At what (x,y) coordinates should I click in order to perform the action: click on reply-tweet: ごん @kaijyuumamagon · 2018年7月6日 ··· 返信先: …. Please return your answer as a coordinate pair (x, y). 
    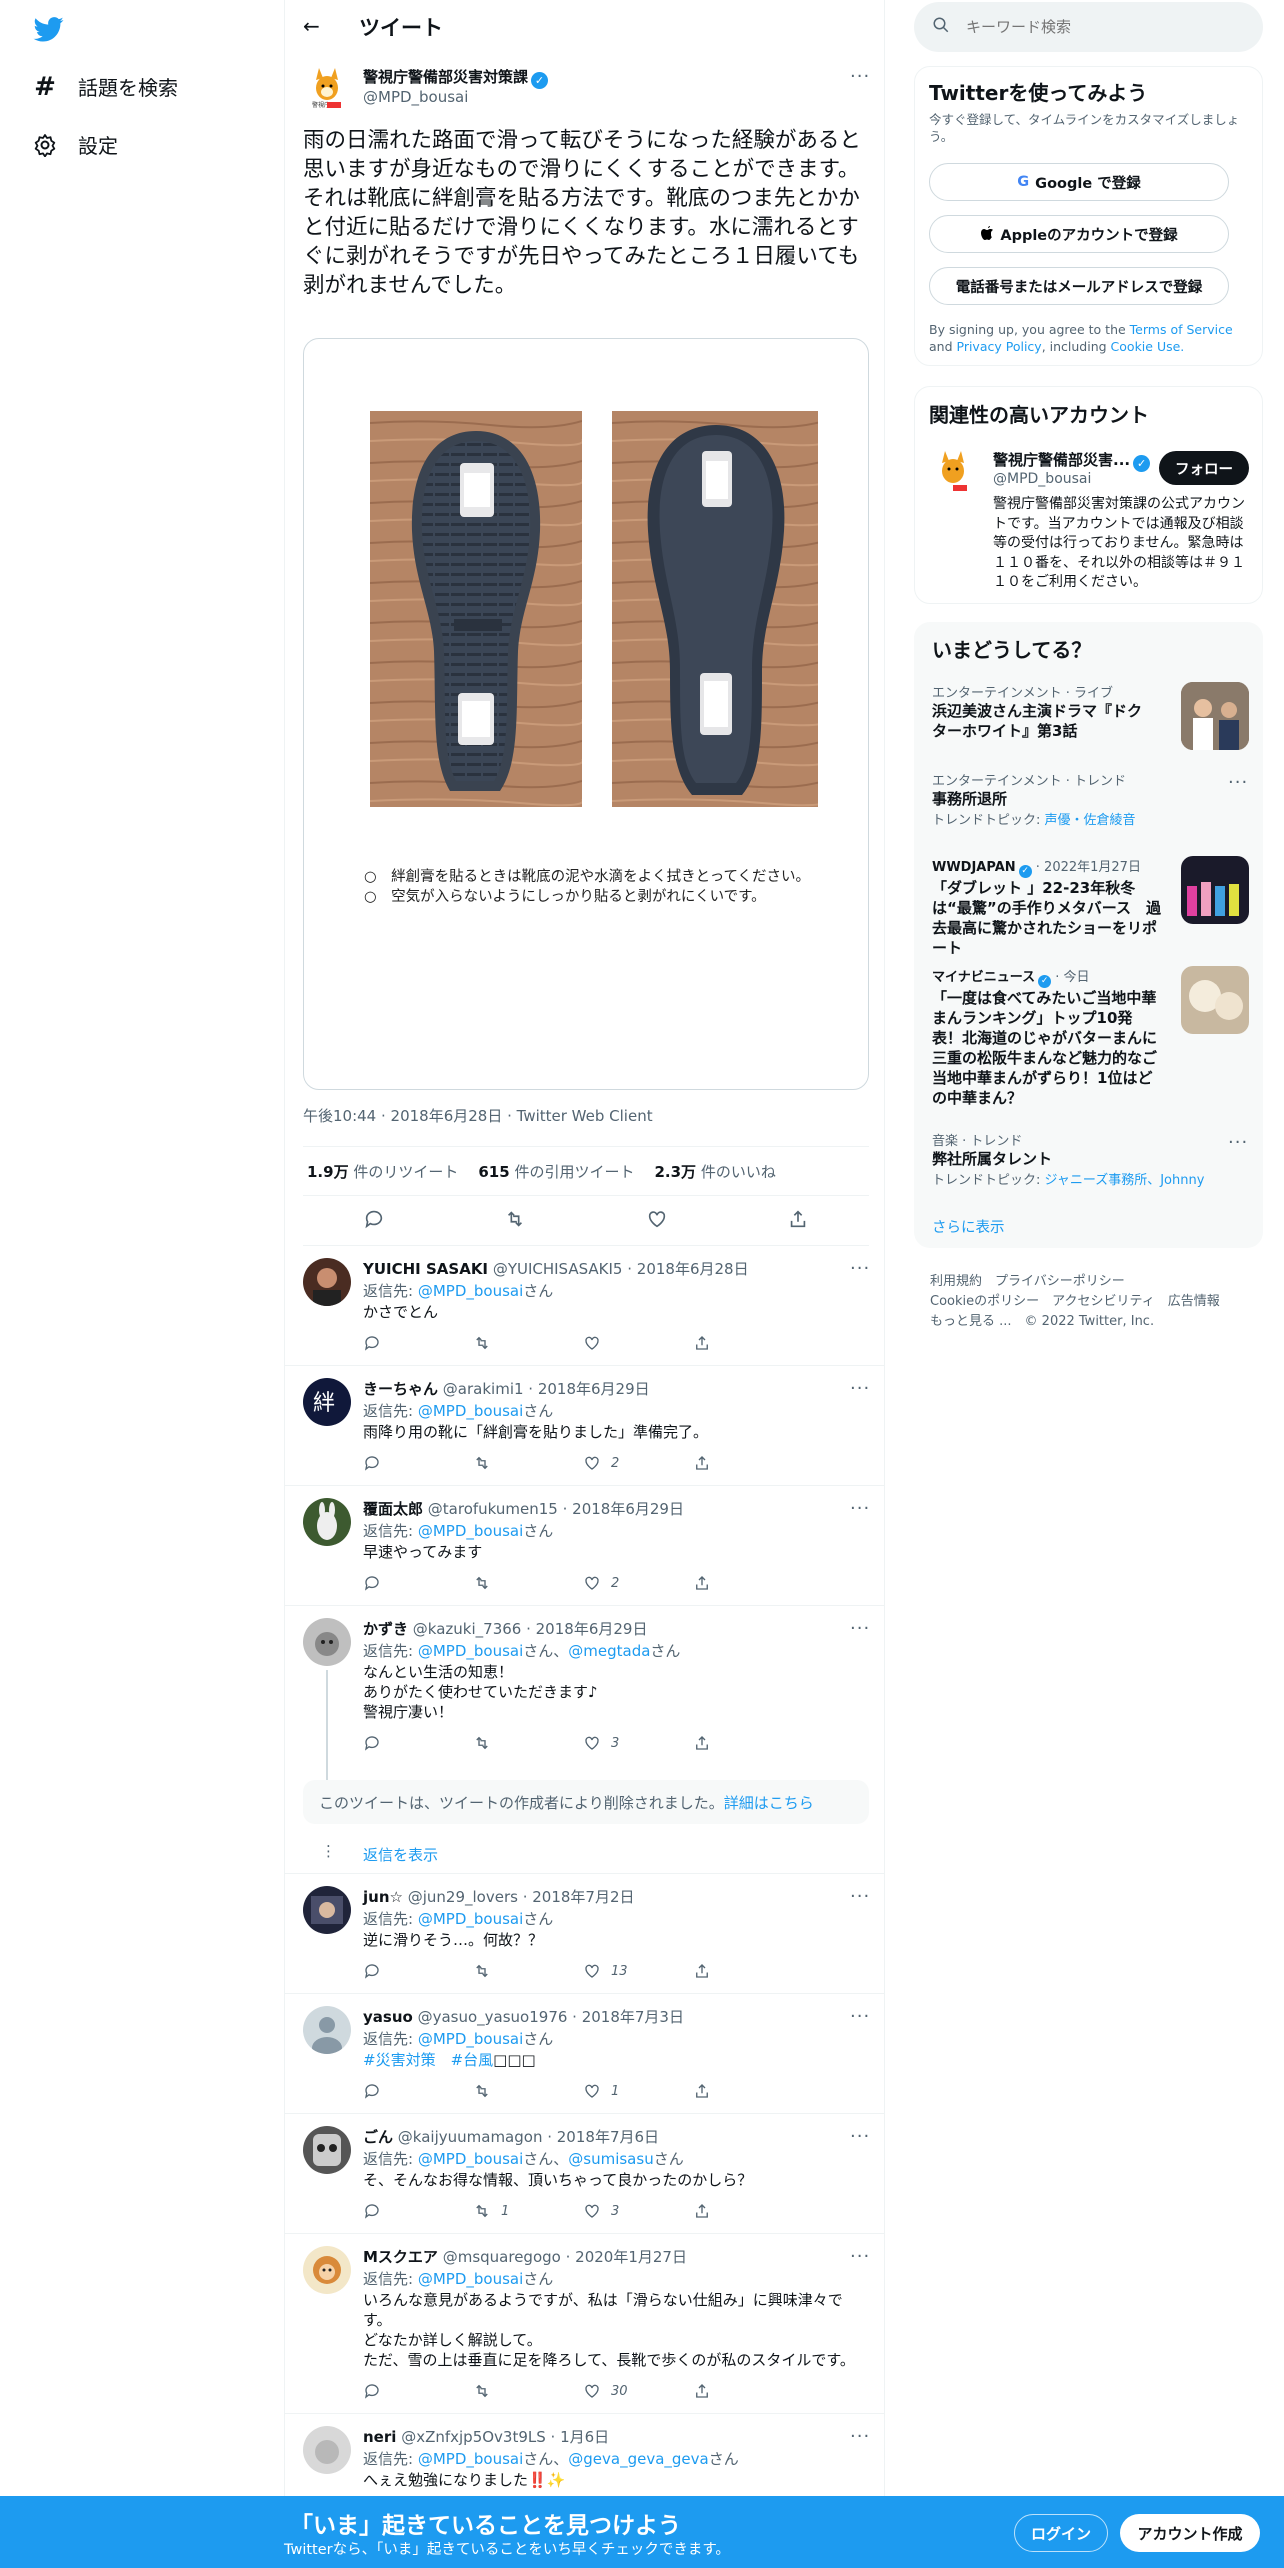
    Looking at the image, I should click on (585, 2174).